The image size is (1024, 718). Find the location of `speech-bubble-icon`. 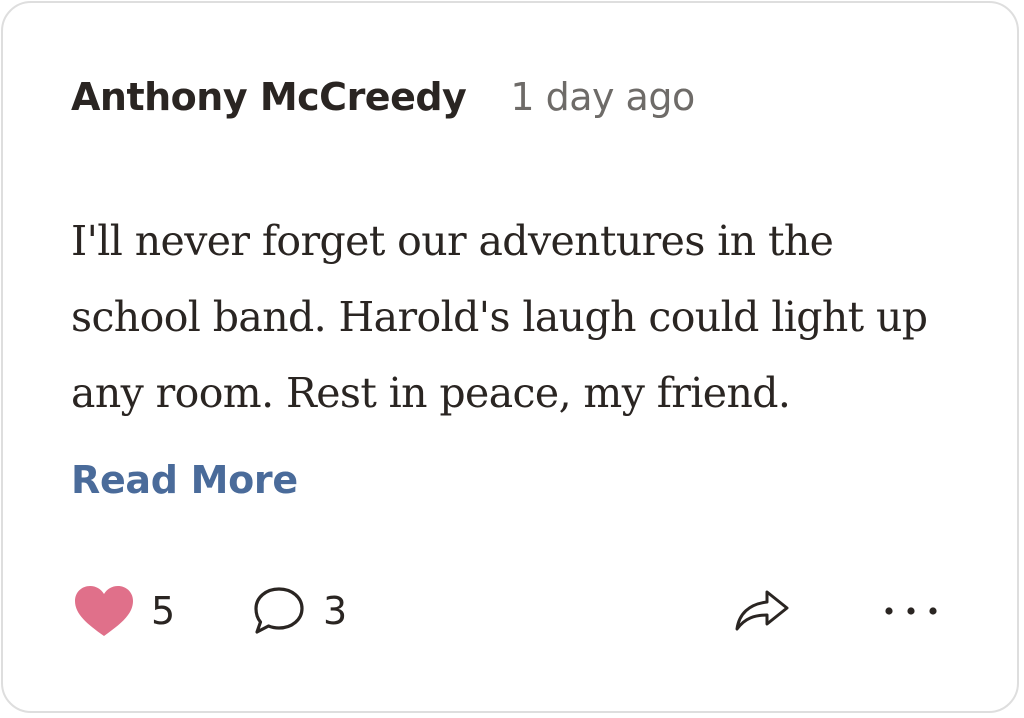

speech-bubble-icon is located at coordinates (279, 611).